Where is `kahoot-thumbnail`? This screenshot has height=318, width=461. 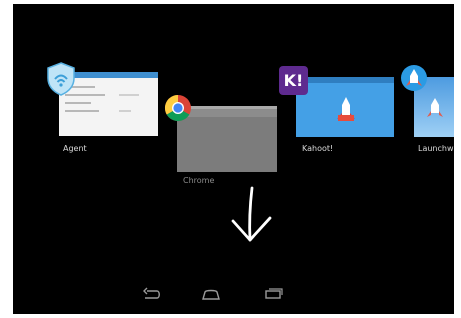
kahoot-thumbnail is located at coordinates (345, 107).